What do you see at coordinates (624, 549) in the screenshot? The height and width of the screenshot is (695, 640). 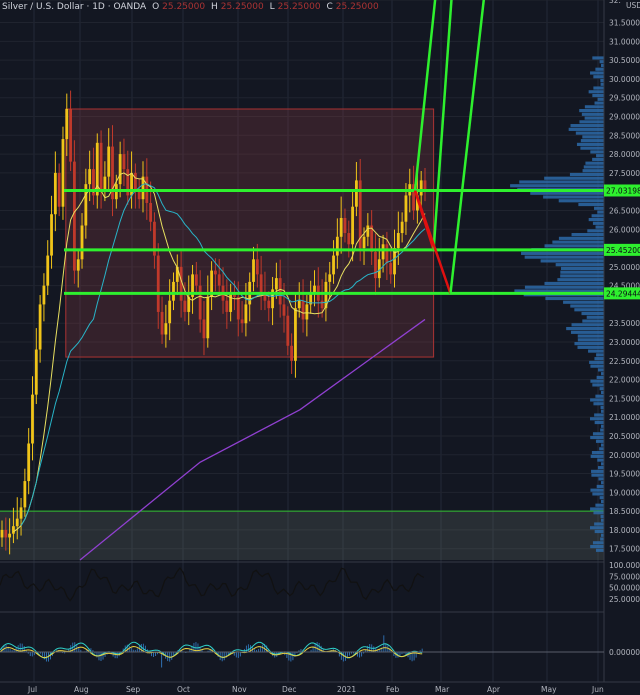 I see `price-tick-label: 17.50000` at bounding box center [624, 549].